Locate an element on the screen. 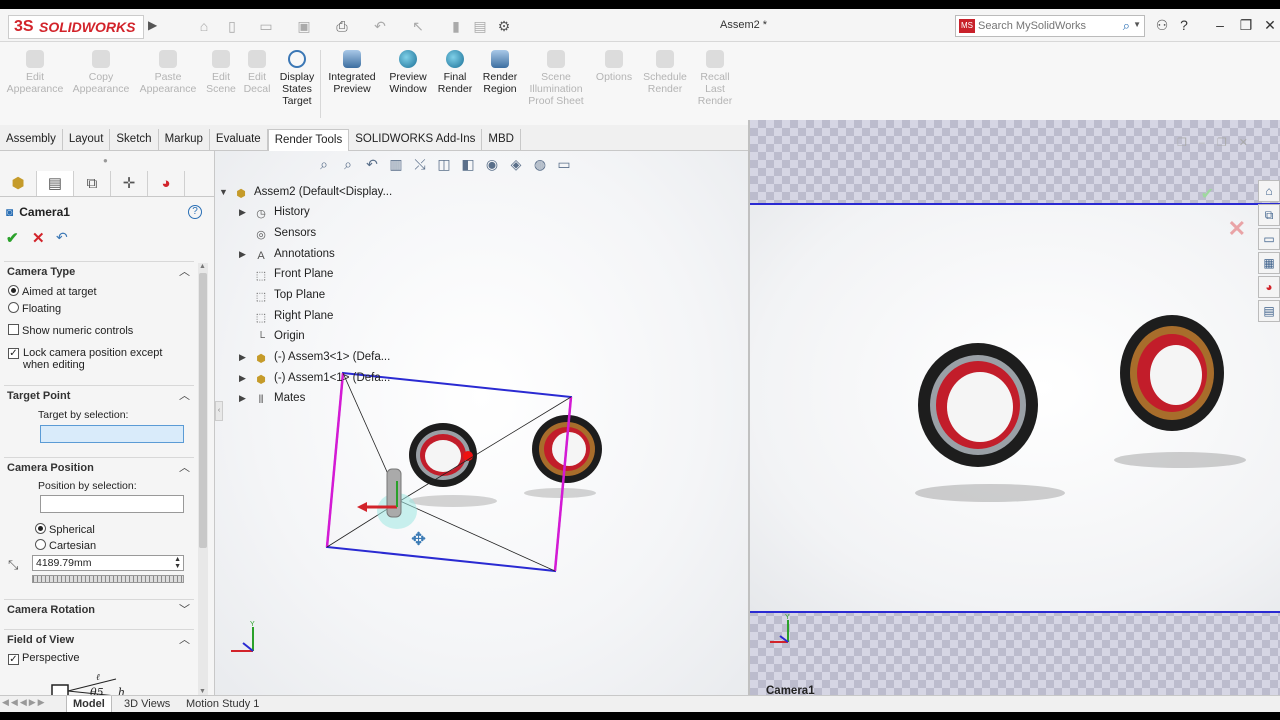 This screenshot has width=1280, height=720. radio-selected is located at coordinates (13, 290).